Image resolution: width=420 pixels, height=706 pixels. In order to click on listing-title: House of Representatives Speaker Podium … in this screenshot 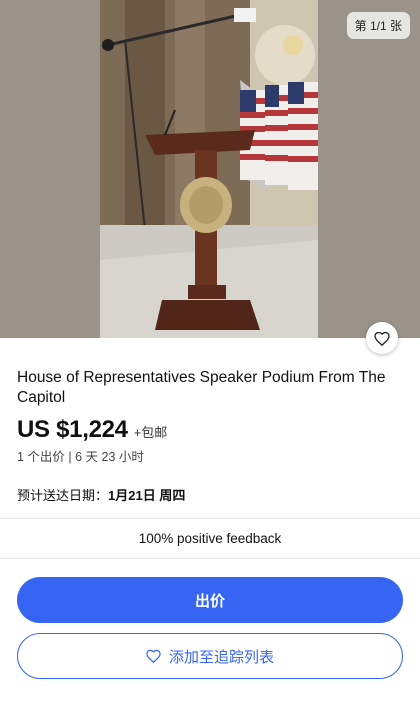, I will do `click(201, 387)`.